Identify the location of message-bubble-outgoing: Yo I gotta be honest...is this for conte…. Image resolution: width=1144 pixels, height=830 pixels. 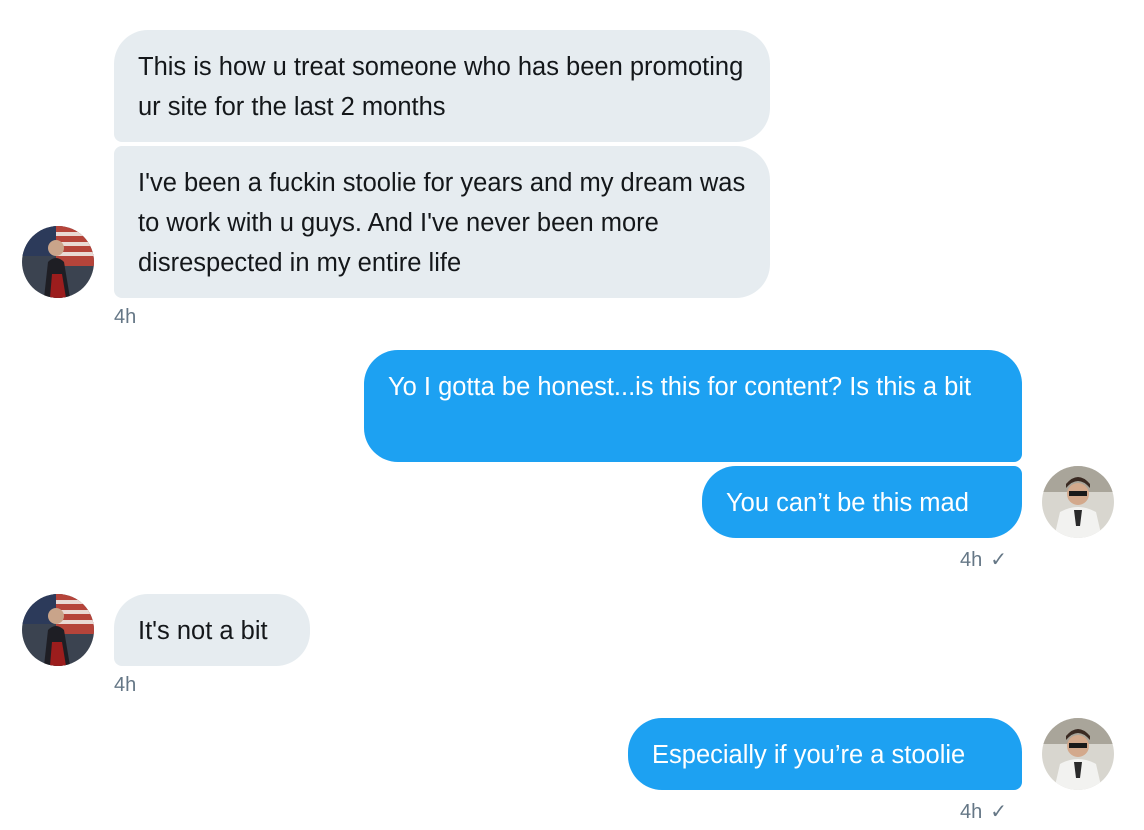
(693, 406).